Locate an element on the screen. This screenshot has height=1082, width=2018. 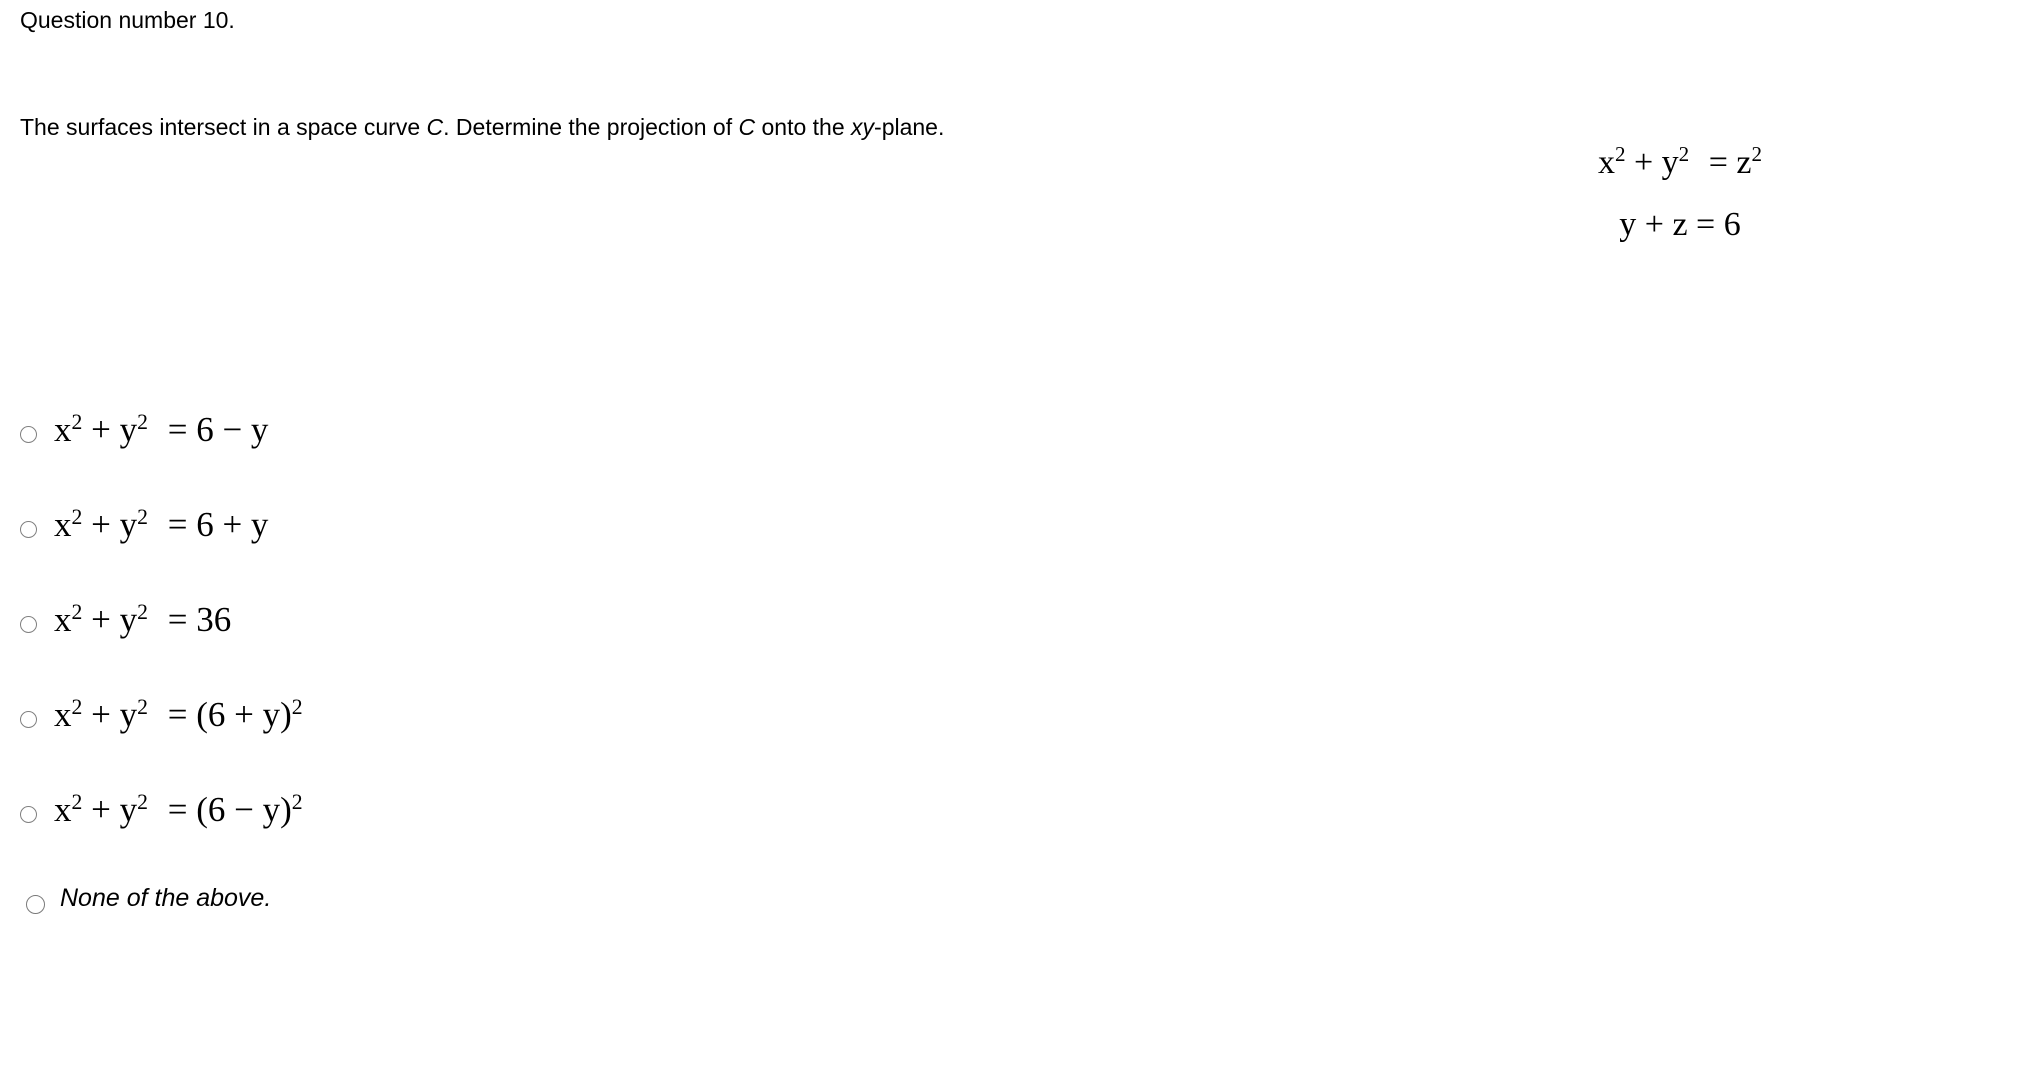
given-equations-block: x2 + y2 = z2 y + z = 6 is located at coordinates (1680, 194).